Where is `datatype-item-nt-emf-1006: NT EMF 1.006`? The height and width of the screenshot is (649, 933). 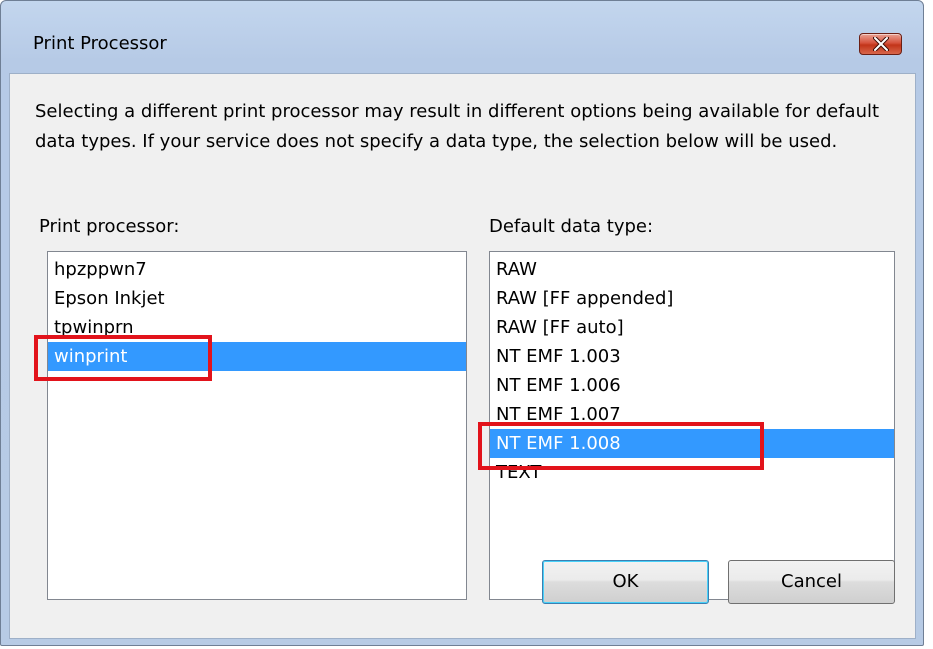
datatype-item-nt-emf-1006: NT EMF 1.006 is located at coordinates (692, 385).